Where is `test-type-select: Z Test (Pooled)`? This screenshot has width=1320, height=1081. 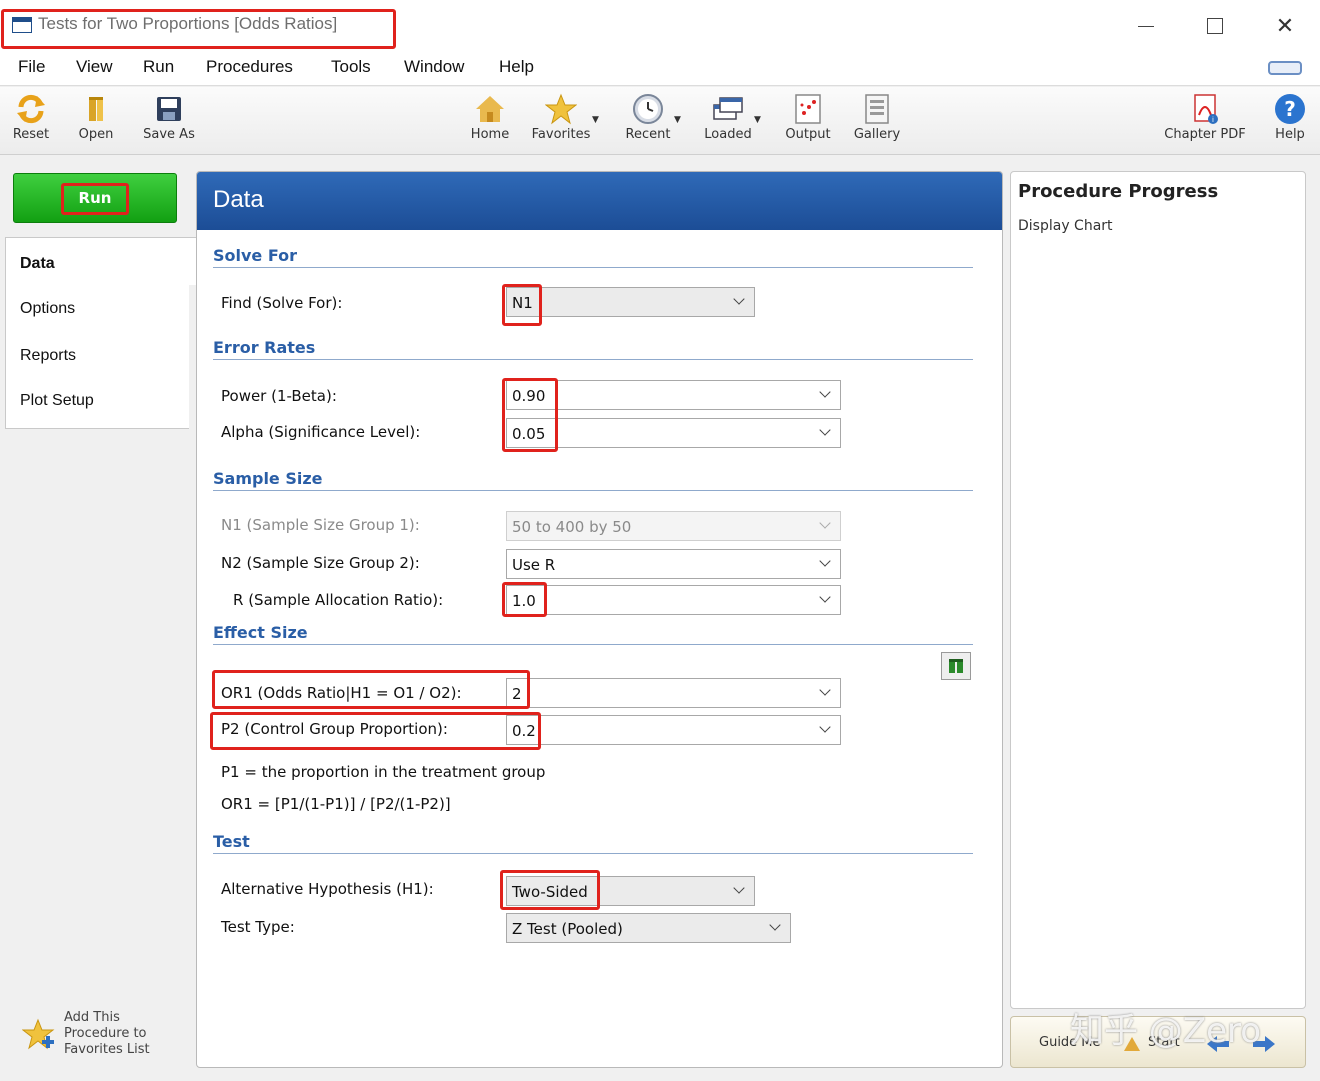 test-type-select: Z Test (Pooled) is located at coordinates (648, 928).